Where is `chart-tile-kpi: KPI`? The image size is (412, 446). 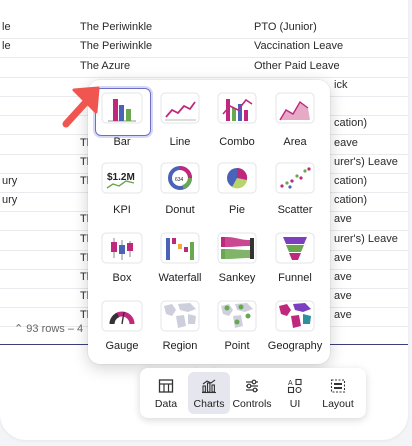
chart-tile-kpi: KPI is located at coordinates (122, 185).